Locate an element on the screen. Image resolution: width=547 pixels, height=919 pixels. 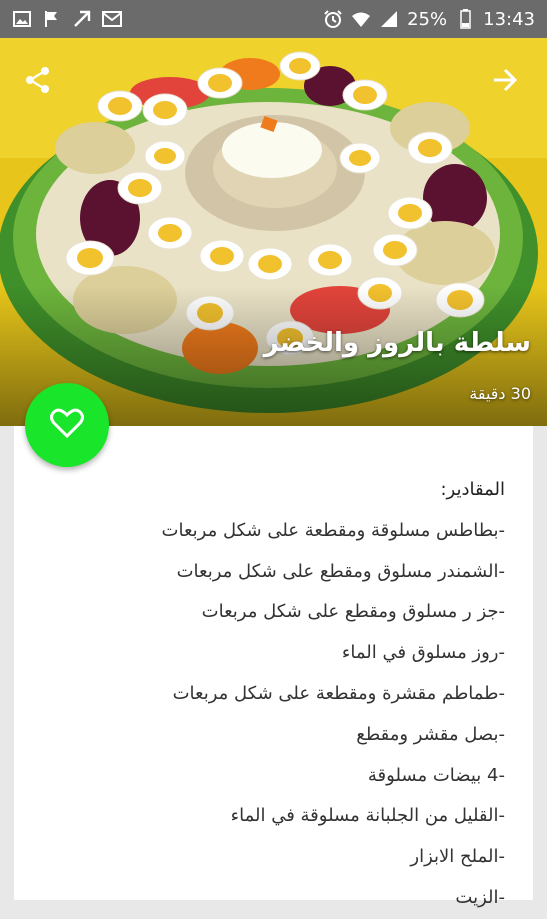
ingredient-item: -القليل من الجلبانة مسلوقة في الماء is located at coordinates (367, 816).